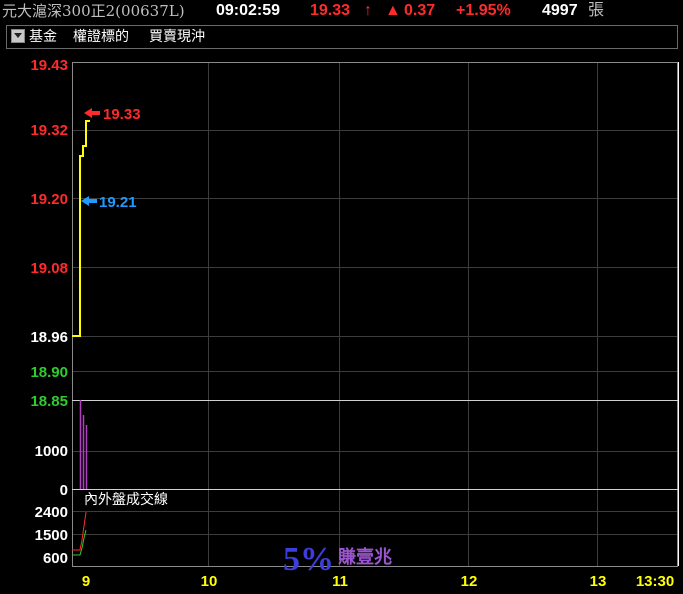 Image resolution: width=683 pixels, height=594 pixels. Describe the element at coordinates (51, 451) in the screenshot. I see `volume-label: 1000` at that location.